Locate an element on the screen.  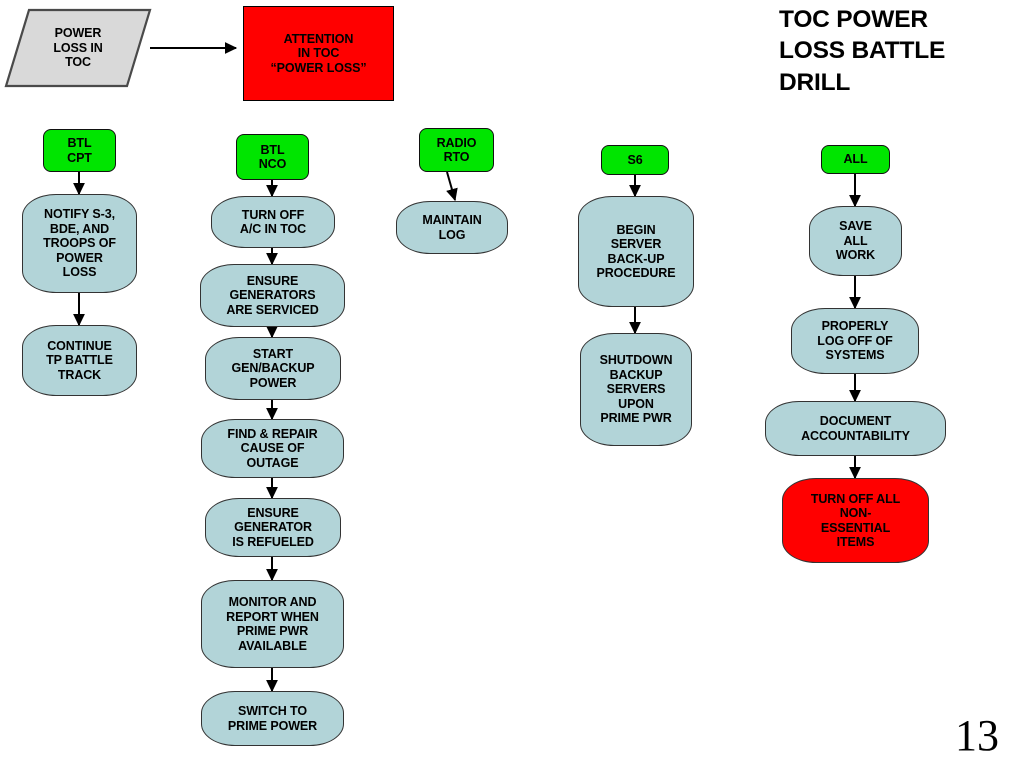
page-title: TOC POWER LOSS BATTLE DRILL is located at coordinates (862, 51).